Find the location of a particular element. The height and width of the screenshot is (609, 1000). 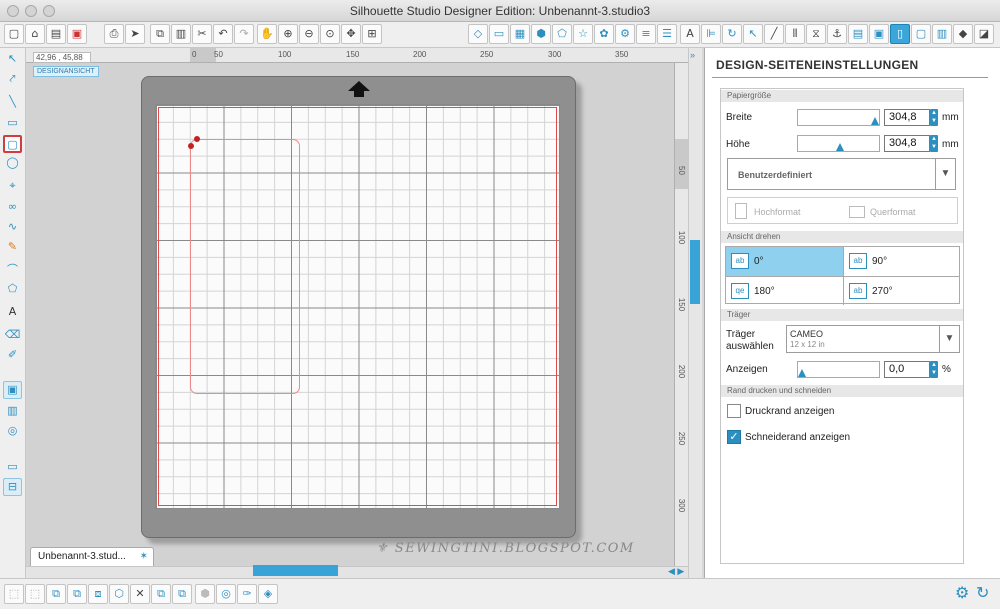

pentagon-tool-icon: ⬠ is located at coordinates (12, 289).